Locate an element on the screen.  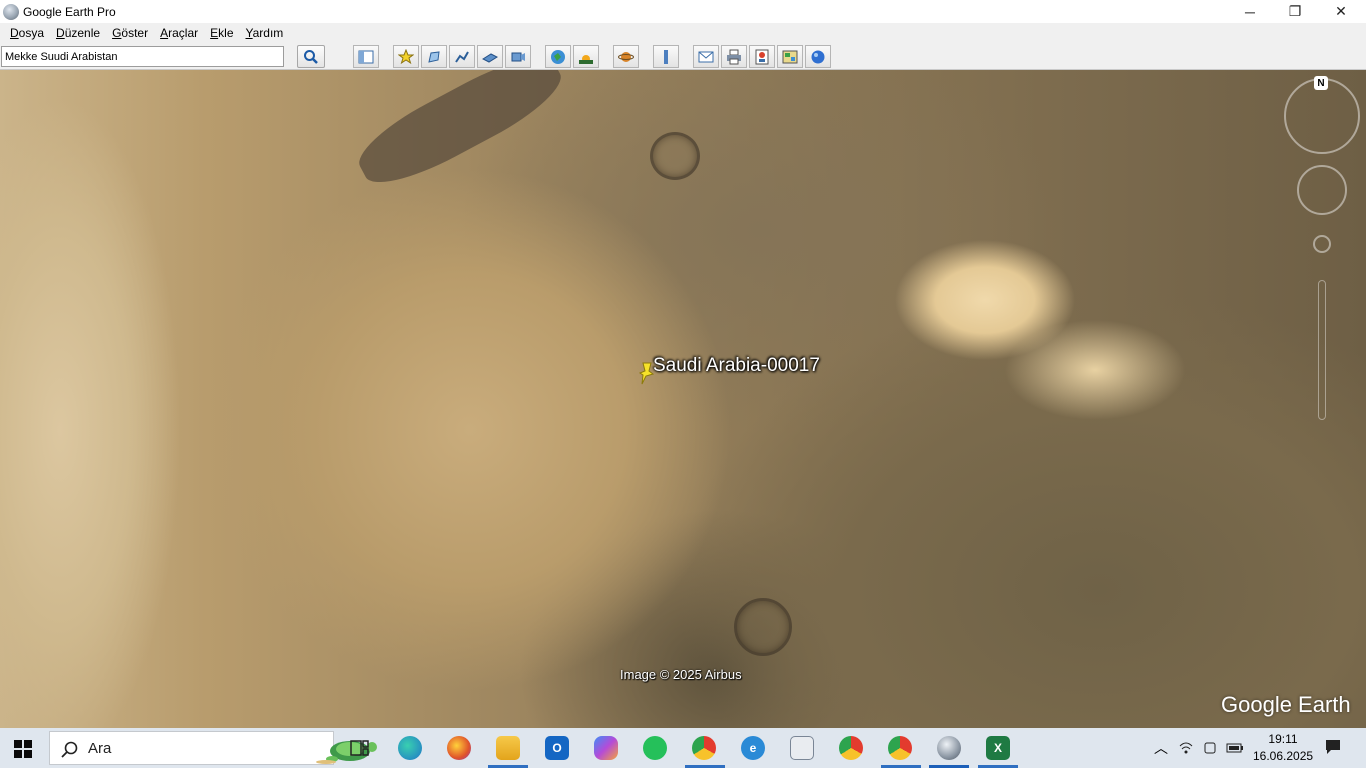
add-image-overlay-icon is located at coordinates (490, 57).